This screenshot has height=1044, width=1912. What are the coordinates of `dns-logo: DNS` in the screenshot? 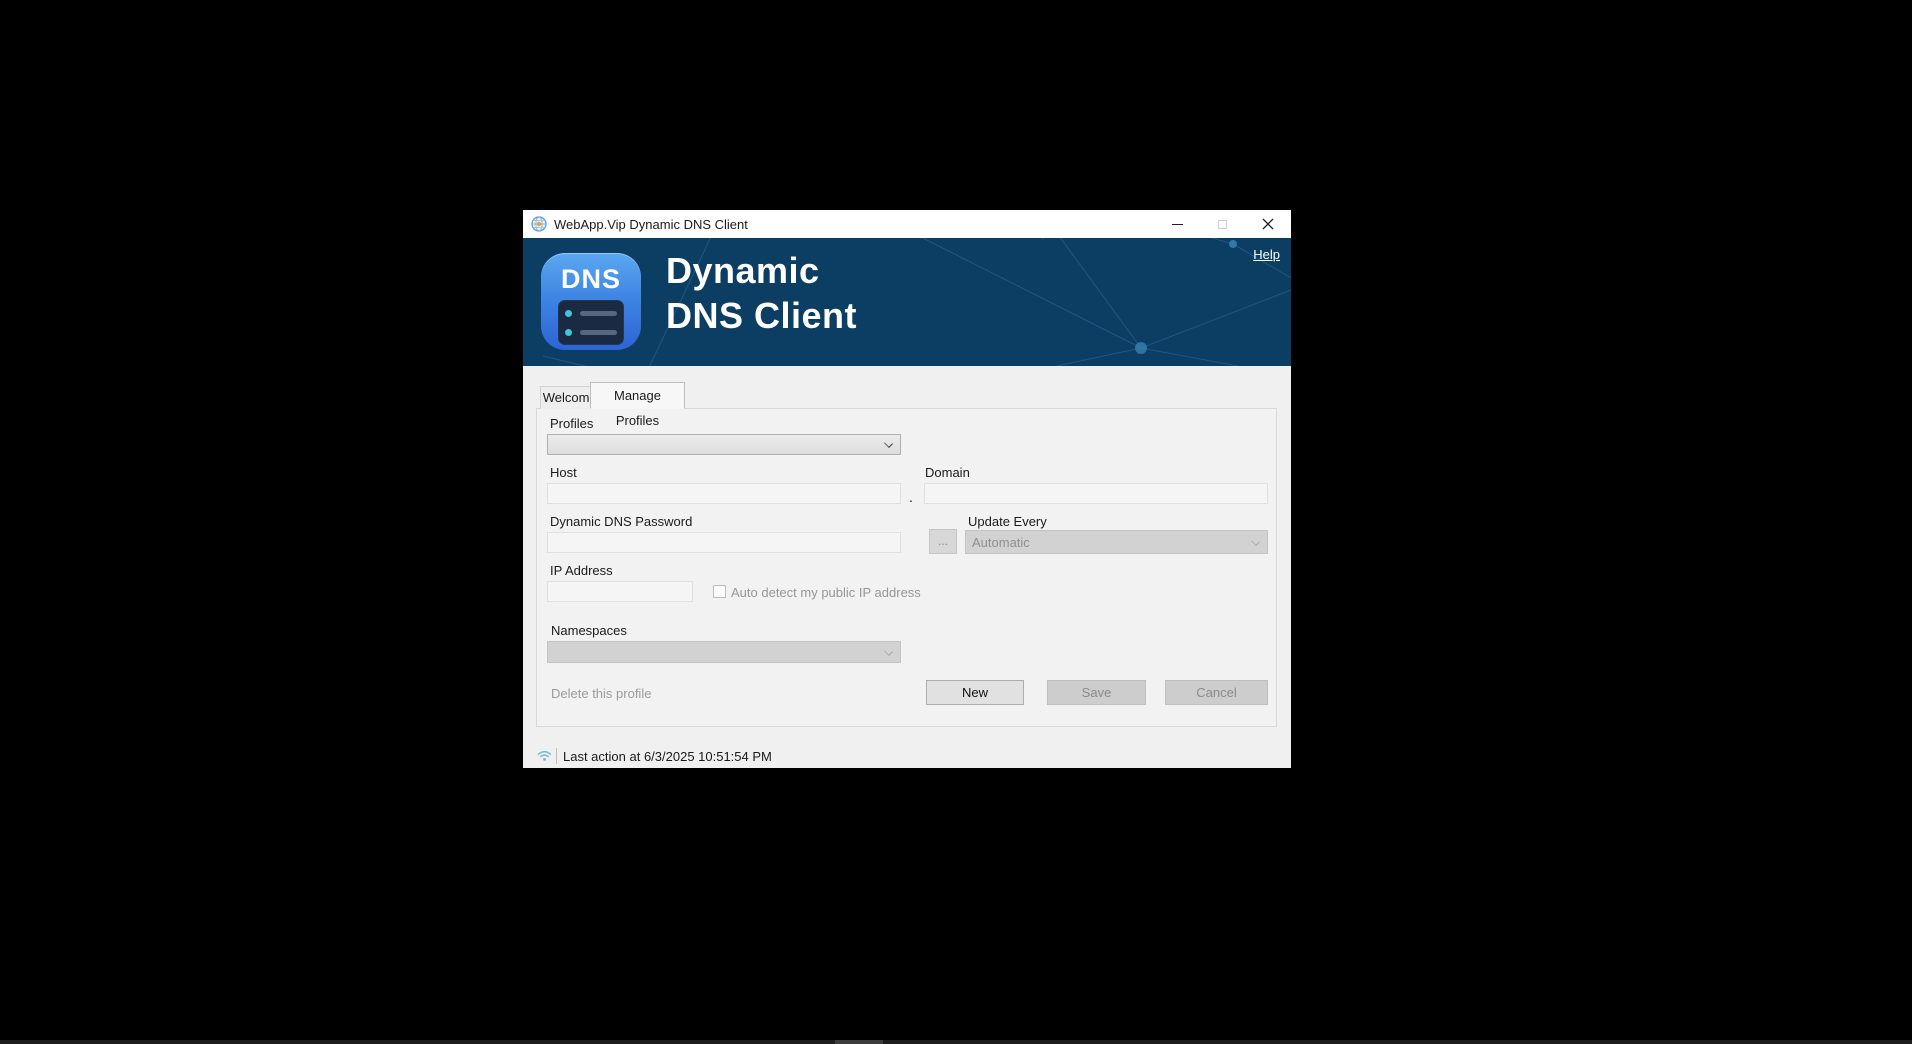 It's located at (591, 301).